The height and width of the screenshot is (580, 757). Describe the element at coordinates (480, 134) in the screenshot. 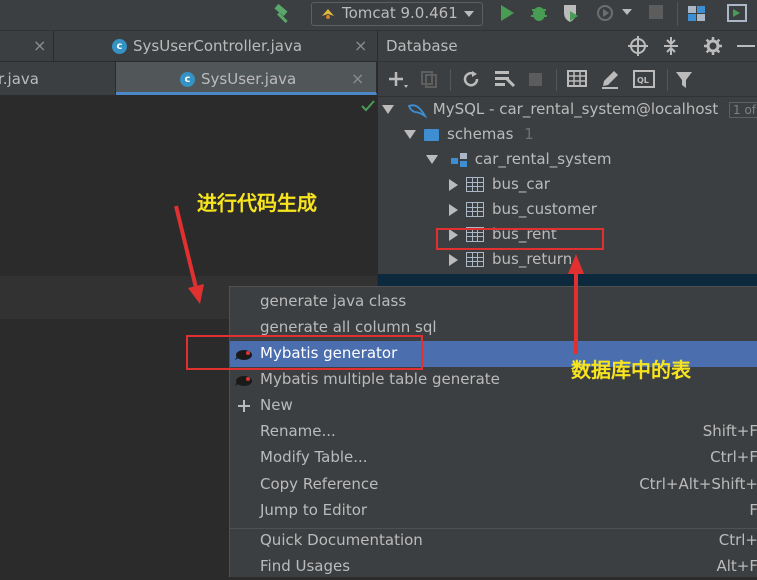

I see `schemas-label: schemas` at that location.